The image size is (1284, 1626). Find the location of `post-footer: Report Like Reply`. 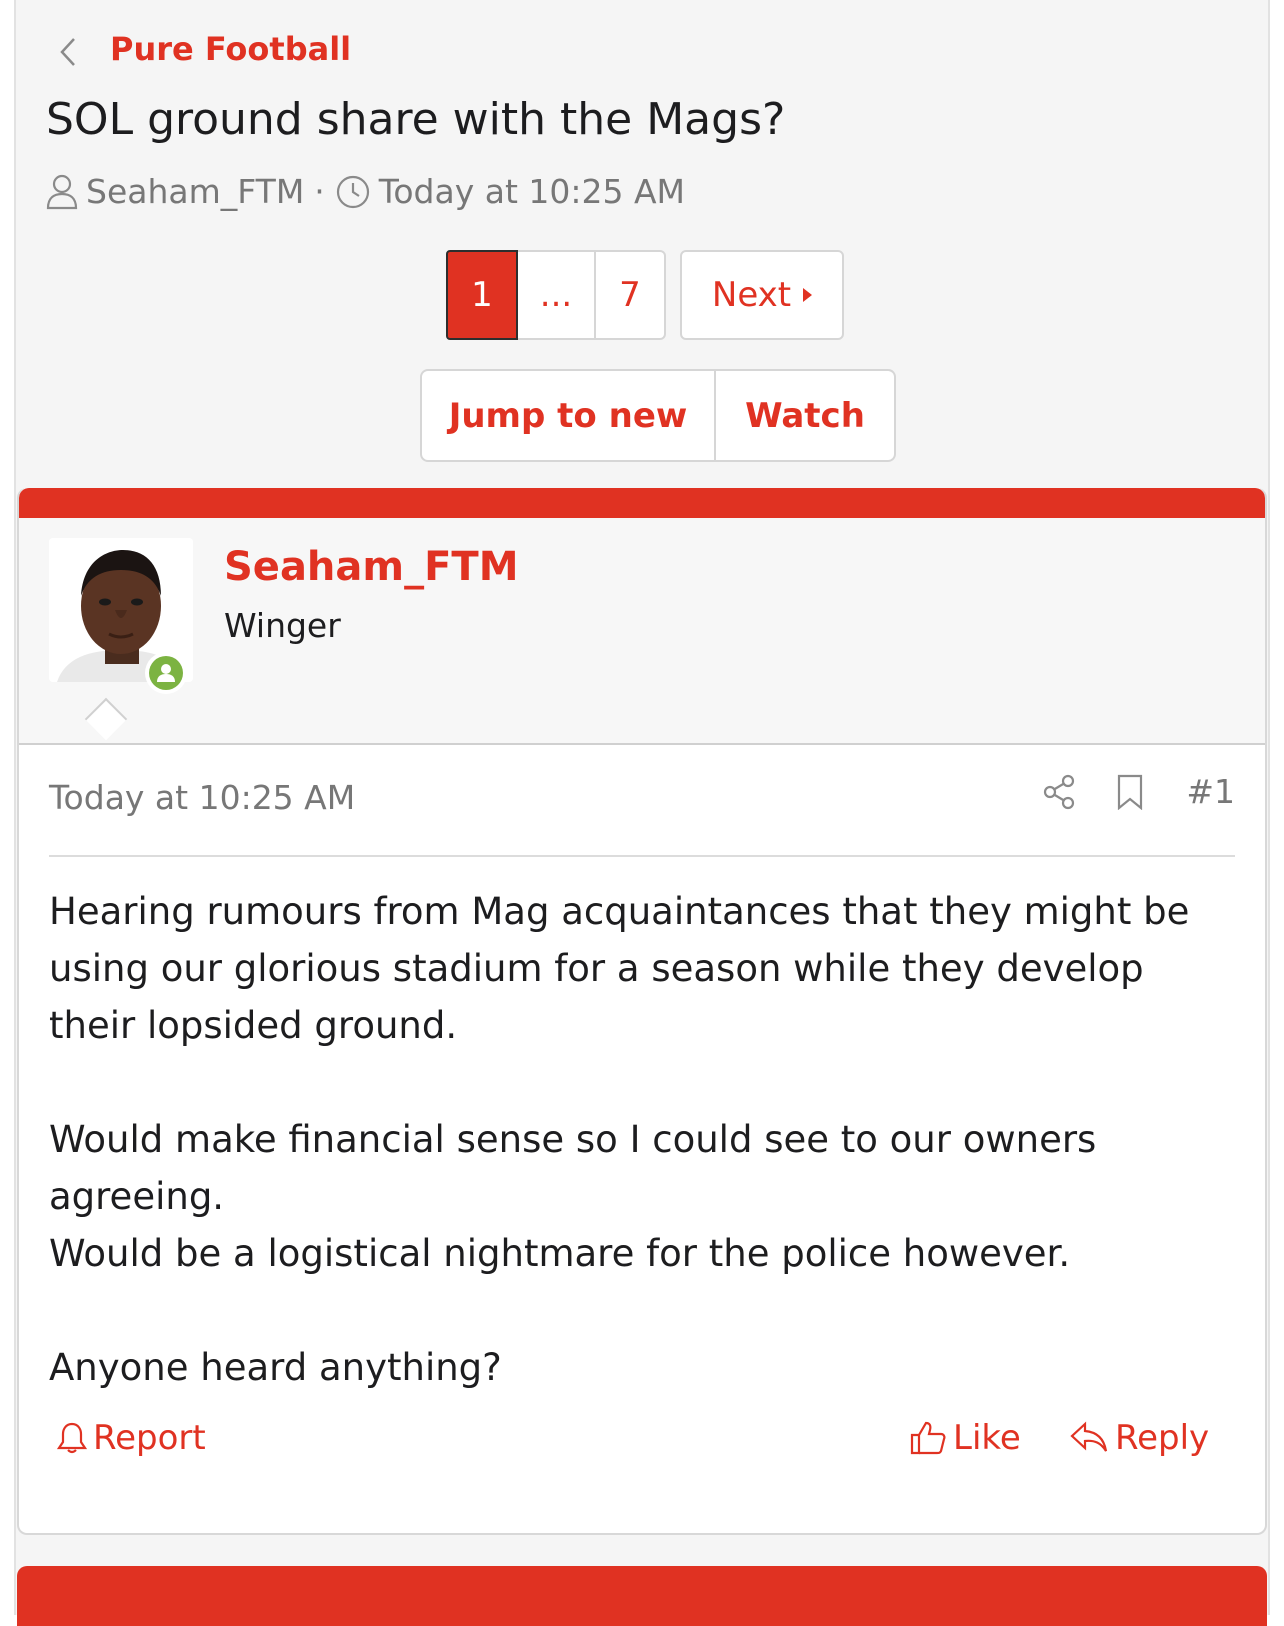

post-footer: Report Like Reply is located at coordinates (642, 1448).